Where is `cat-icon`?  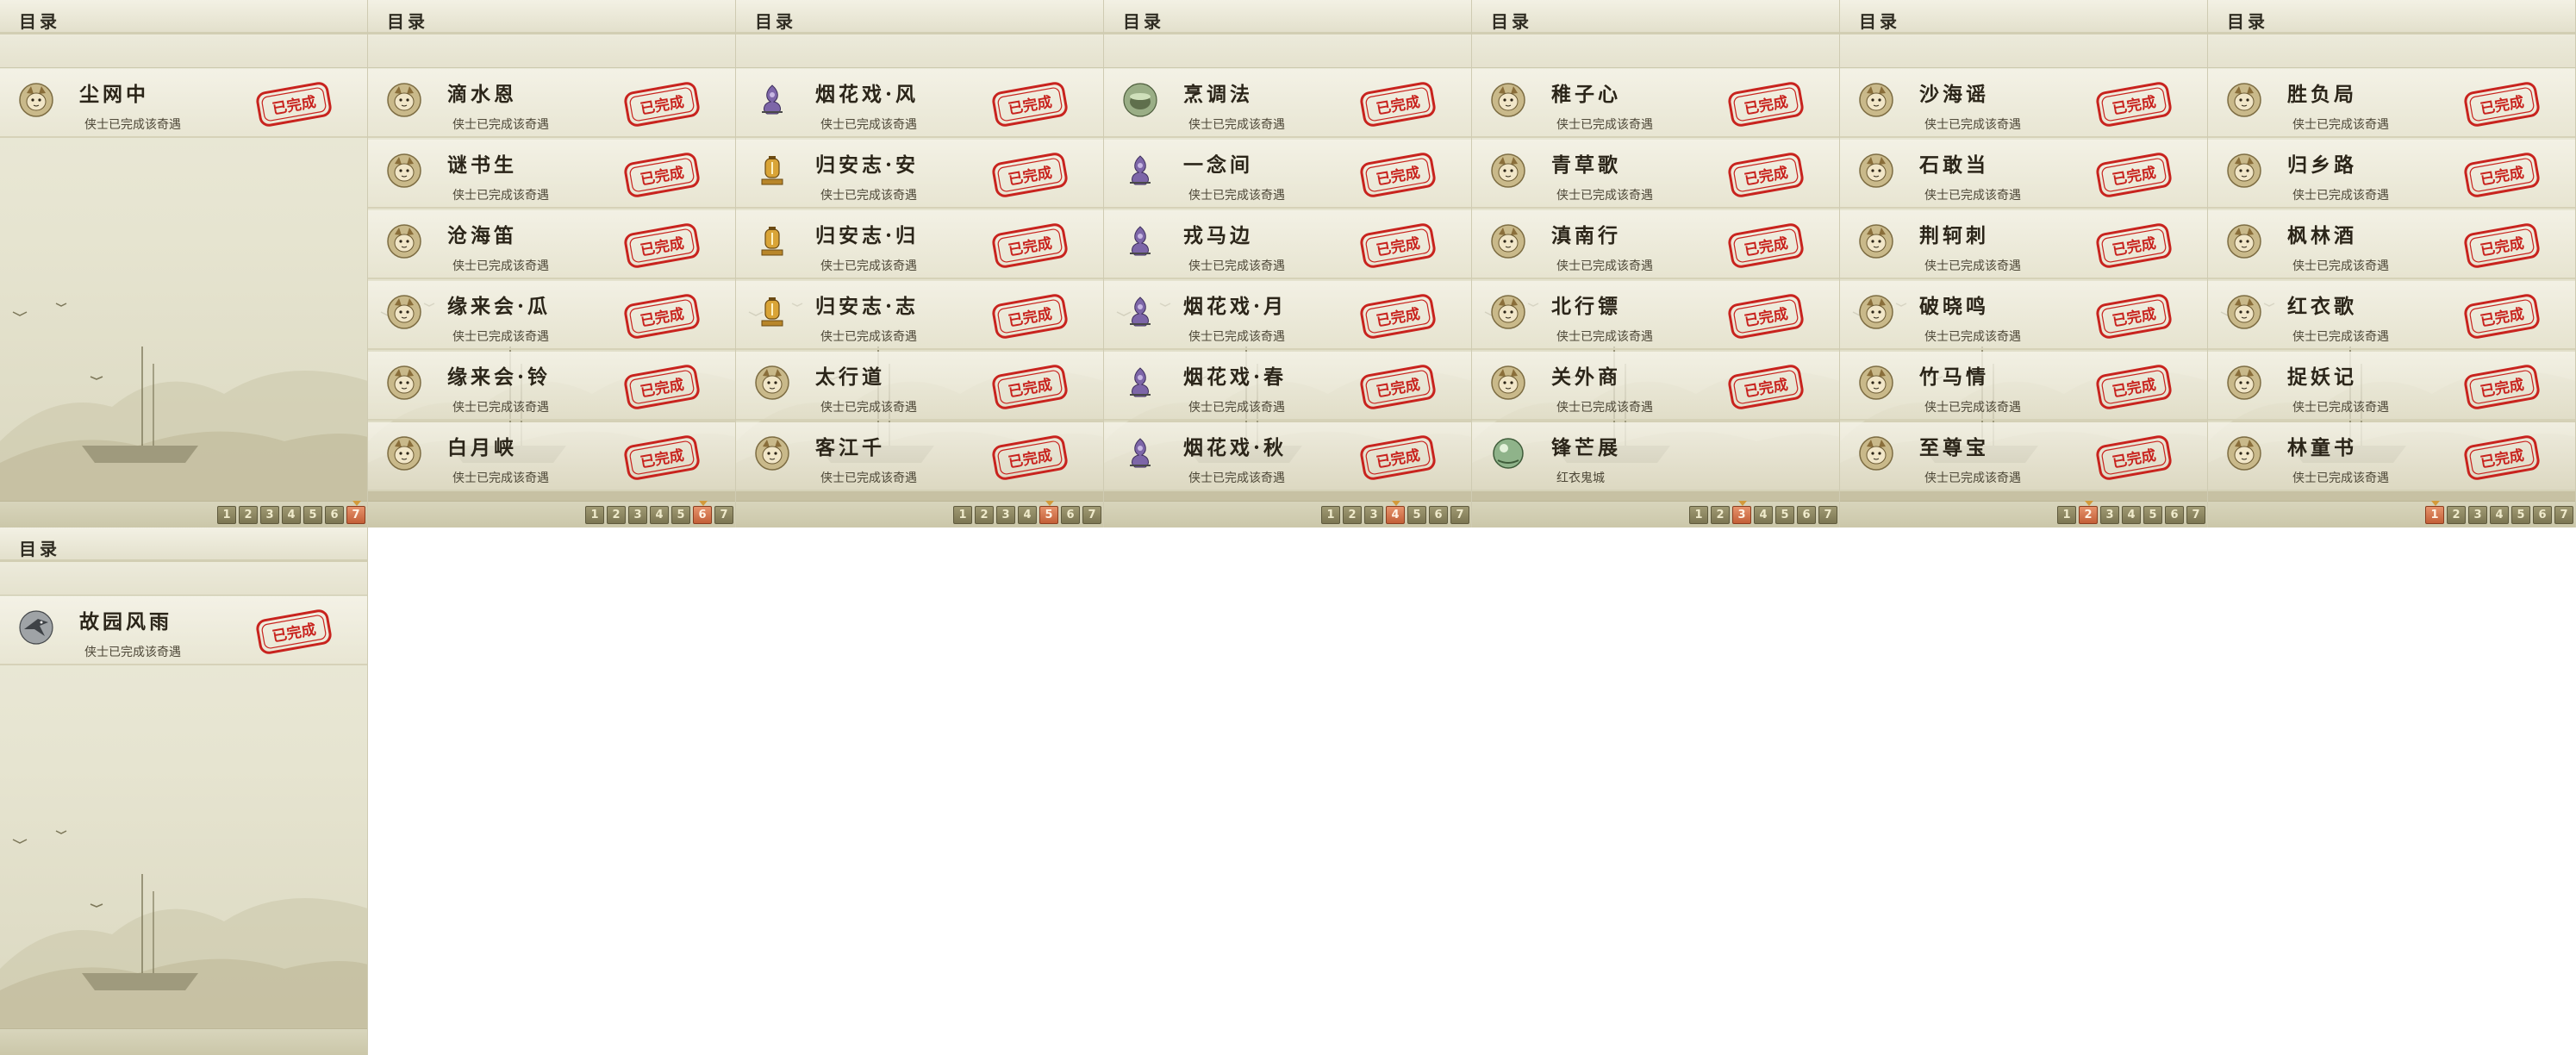
cat-icon is located at coordinates (772, 383).